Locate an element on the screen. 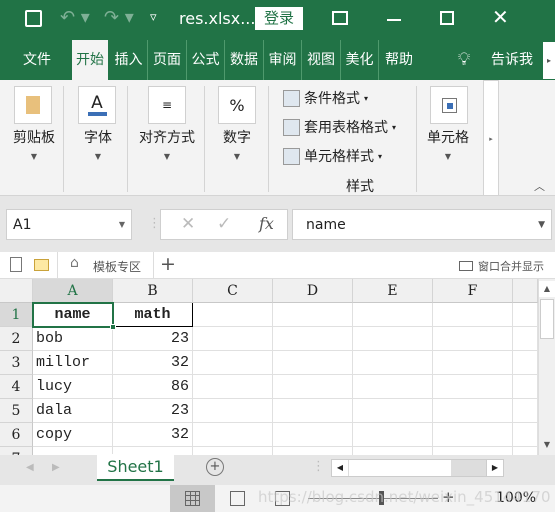 Image resolution: width=555 pixels, height=512 pixels. maximize-icon is located at coordinates (447, 18).